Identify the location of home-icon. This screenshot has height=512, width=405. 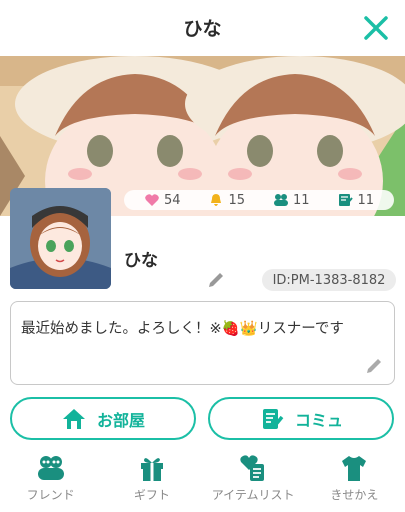
(73, 418).